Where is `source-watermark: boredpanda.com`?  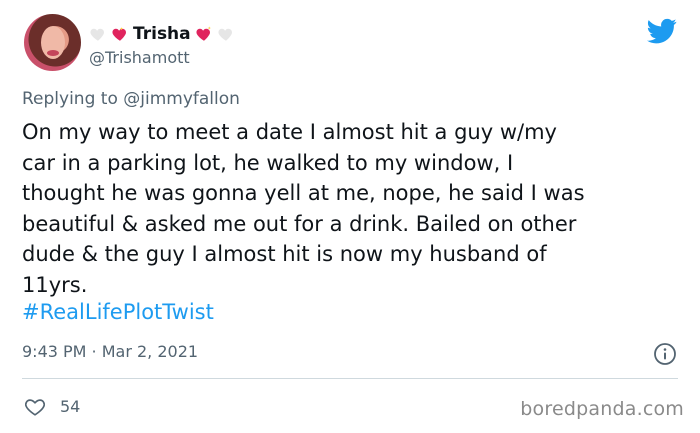
source-watermark: boredpanda.com is located at coordinates (602, 409).